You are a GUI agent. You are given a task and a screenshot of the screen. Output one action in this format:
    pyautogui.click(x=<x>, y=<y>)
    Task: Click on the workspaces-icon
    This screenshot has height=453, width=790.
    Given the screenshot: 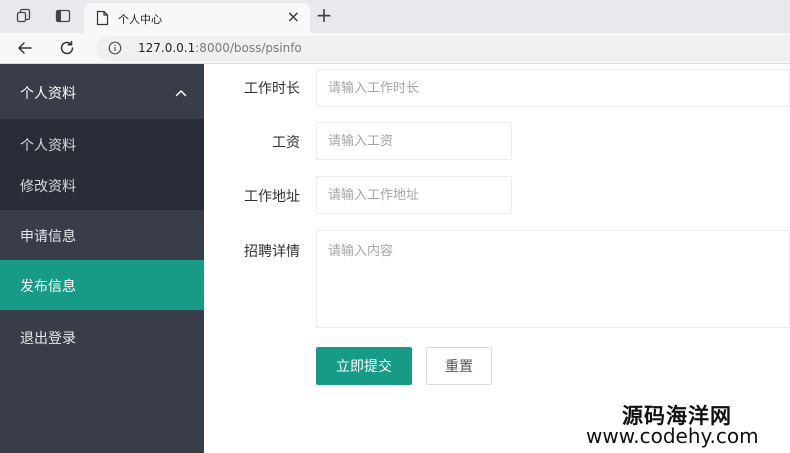 What is the action you would take?
    pyautogui.click(x=24, y=16)
    